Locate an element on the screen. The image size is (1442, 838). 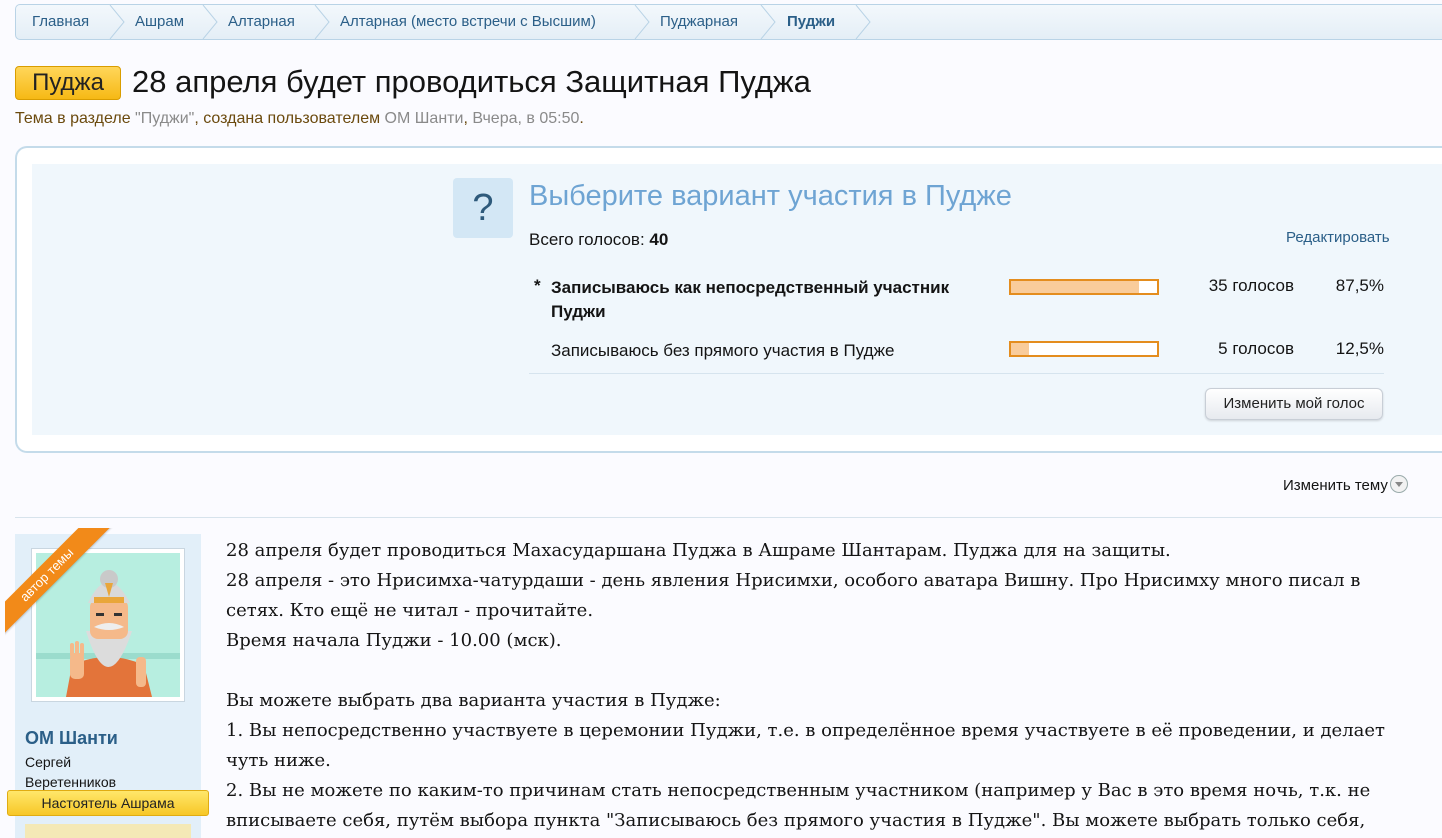
divider is located at coordinates (728, 517).